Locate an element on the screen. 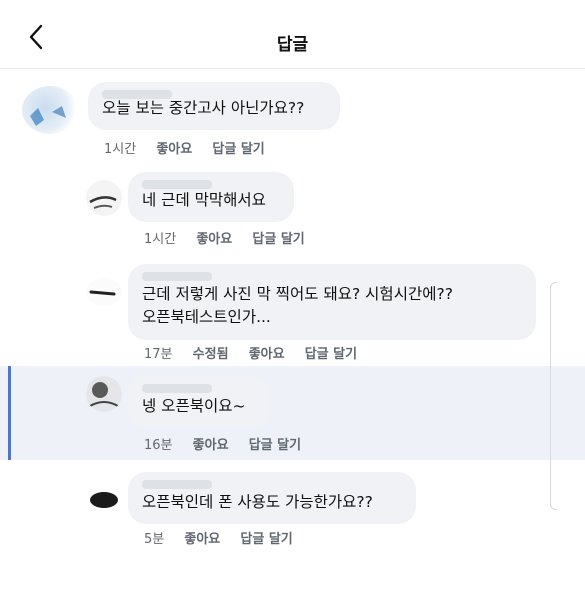 Image resolution: width=585 pixels, height=599 pixels. page-title: 답글 is located at coordinates (292, 45).